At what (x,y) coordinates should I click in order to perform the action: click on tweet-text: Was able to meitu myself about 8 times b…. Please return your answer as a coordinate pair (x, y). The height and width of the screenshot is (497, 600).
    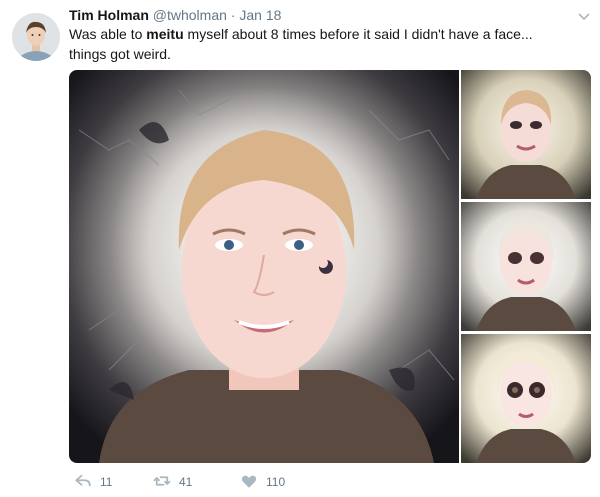
    Looking at the image, I should click on (319, 44).